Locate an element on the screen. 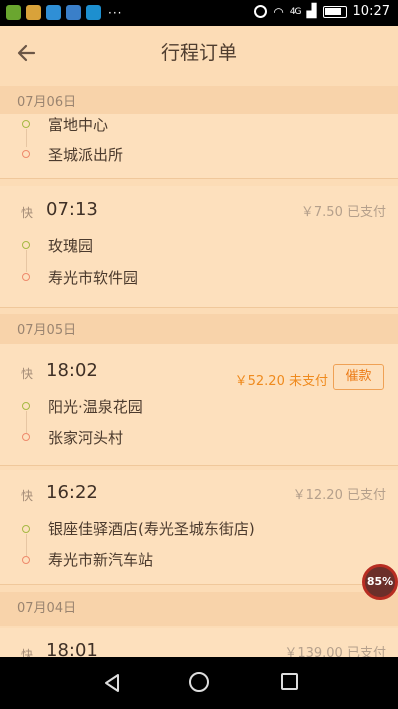  start-location: 富地中心 is located at coordinates (78, 125).